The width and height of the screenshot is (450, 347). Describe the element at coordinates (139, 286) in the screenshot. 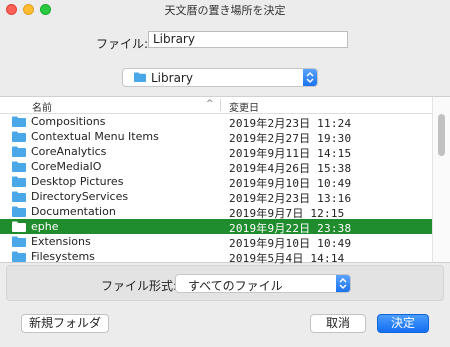

I see `file-type-label: ファイル形式:` at that location.